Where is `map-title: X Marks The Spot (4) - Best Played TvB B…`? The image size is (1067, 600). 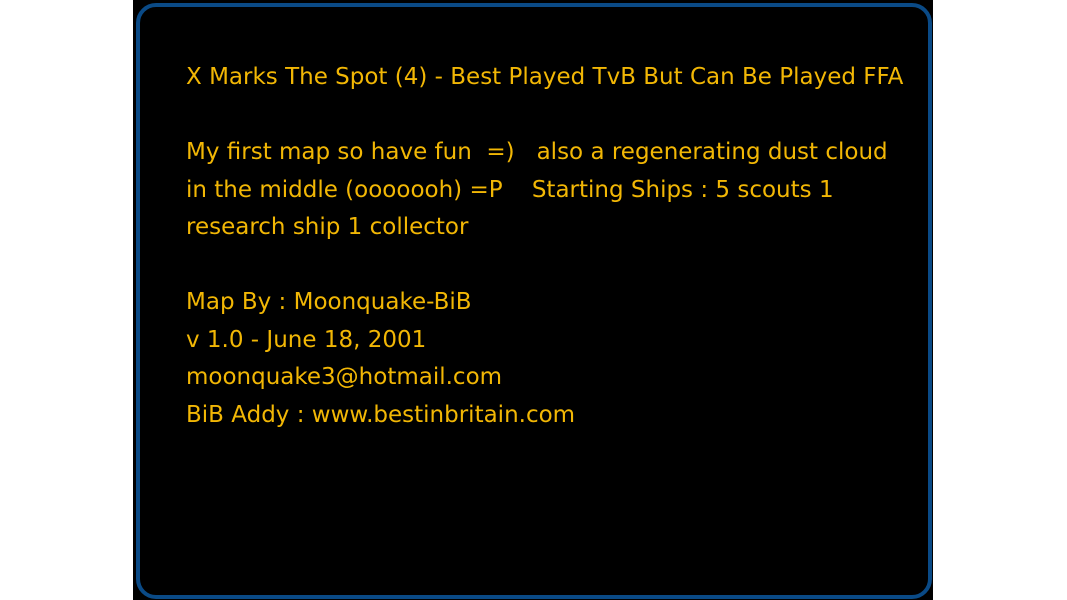
map-title: X Marks The Spot (4) - Best Played TvB B… is located at coordinates (545, 77).